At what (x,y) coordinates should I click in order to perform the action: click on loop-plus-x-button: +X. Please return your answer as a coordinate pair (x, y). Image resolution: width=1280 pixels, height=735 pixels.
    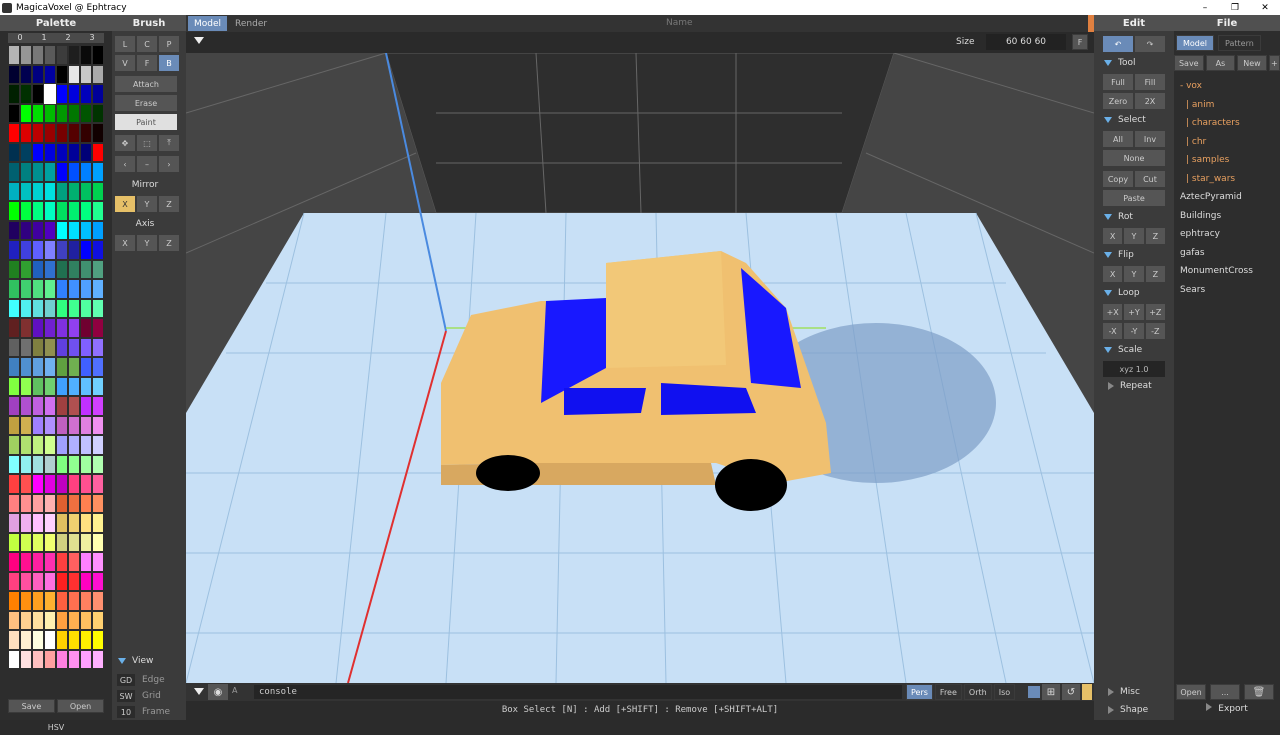
    Looking at the image, I should click on (1113, 312).